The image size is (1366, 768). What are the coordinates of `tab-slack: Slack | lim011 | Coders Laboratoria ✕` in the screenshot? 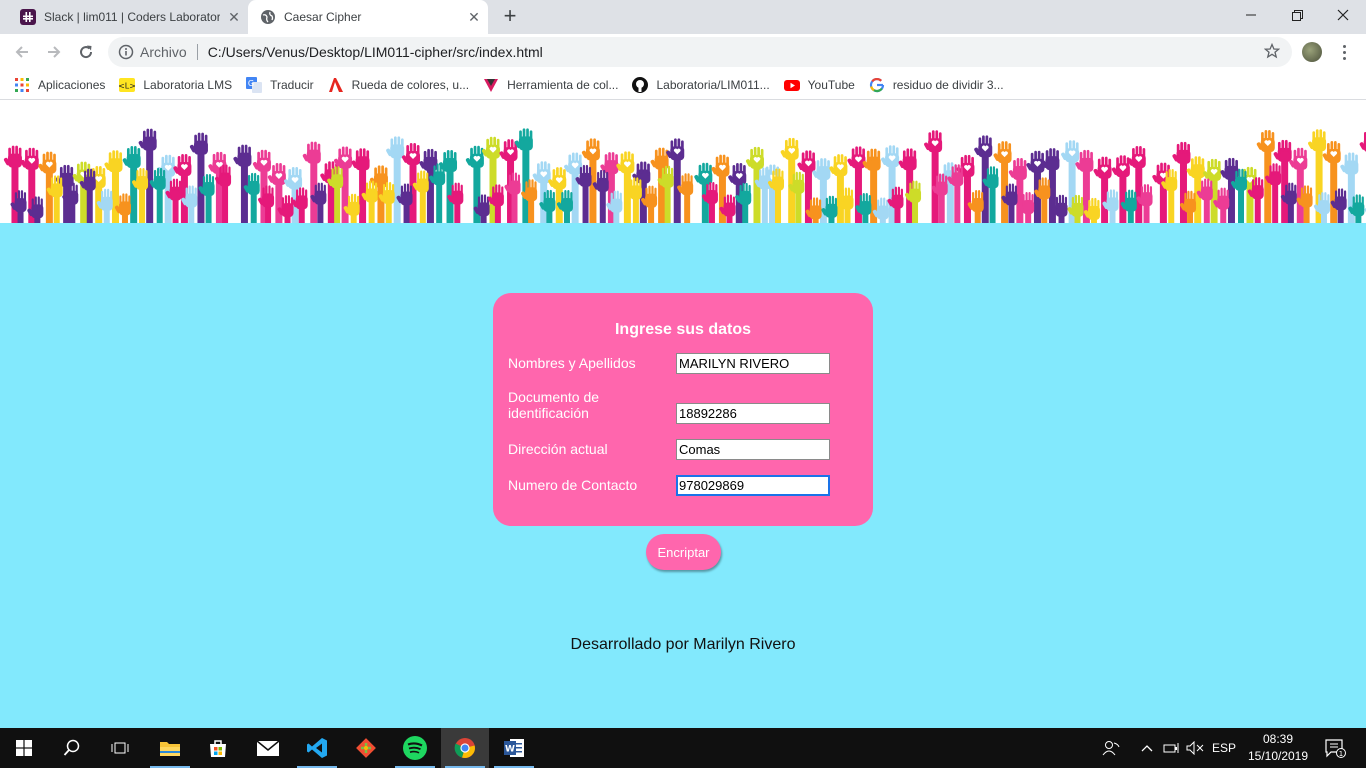 It's located at (128, 17).